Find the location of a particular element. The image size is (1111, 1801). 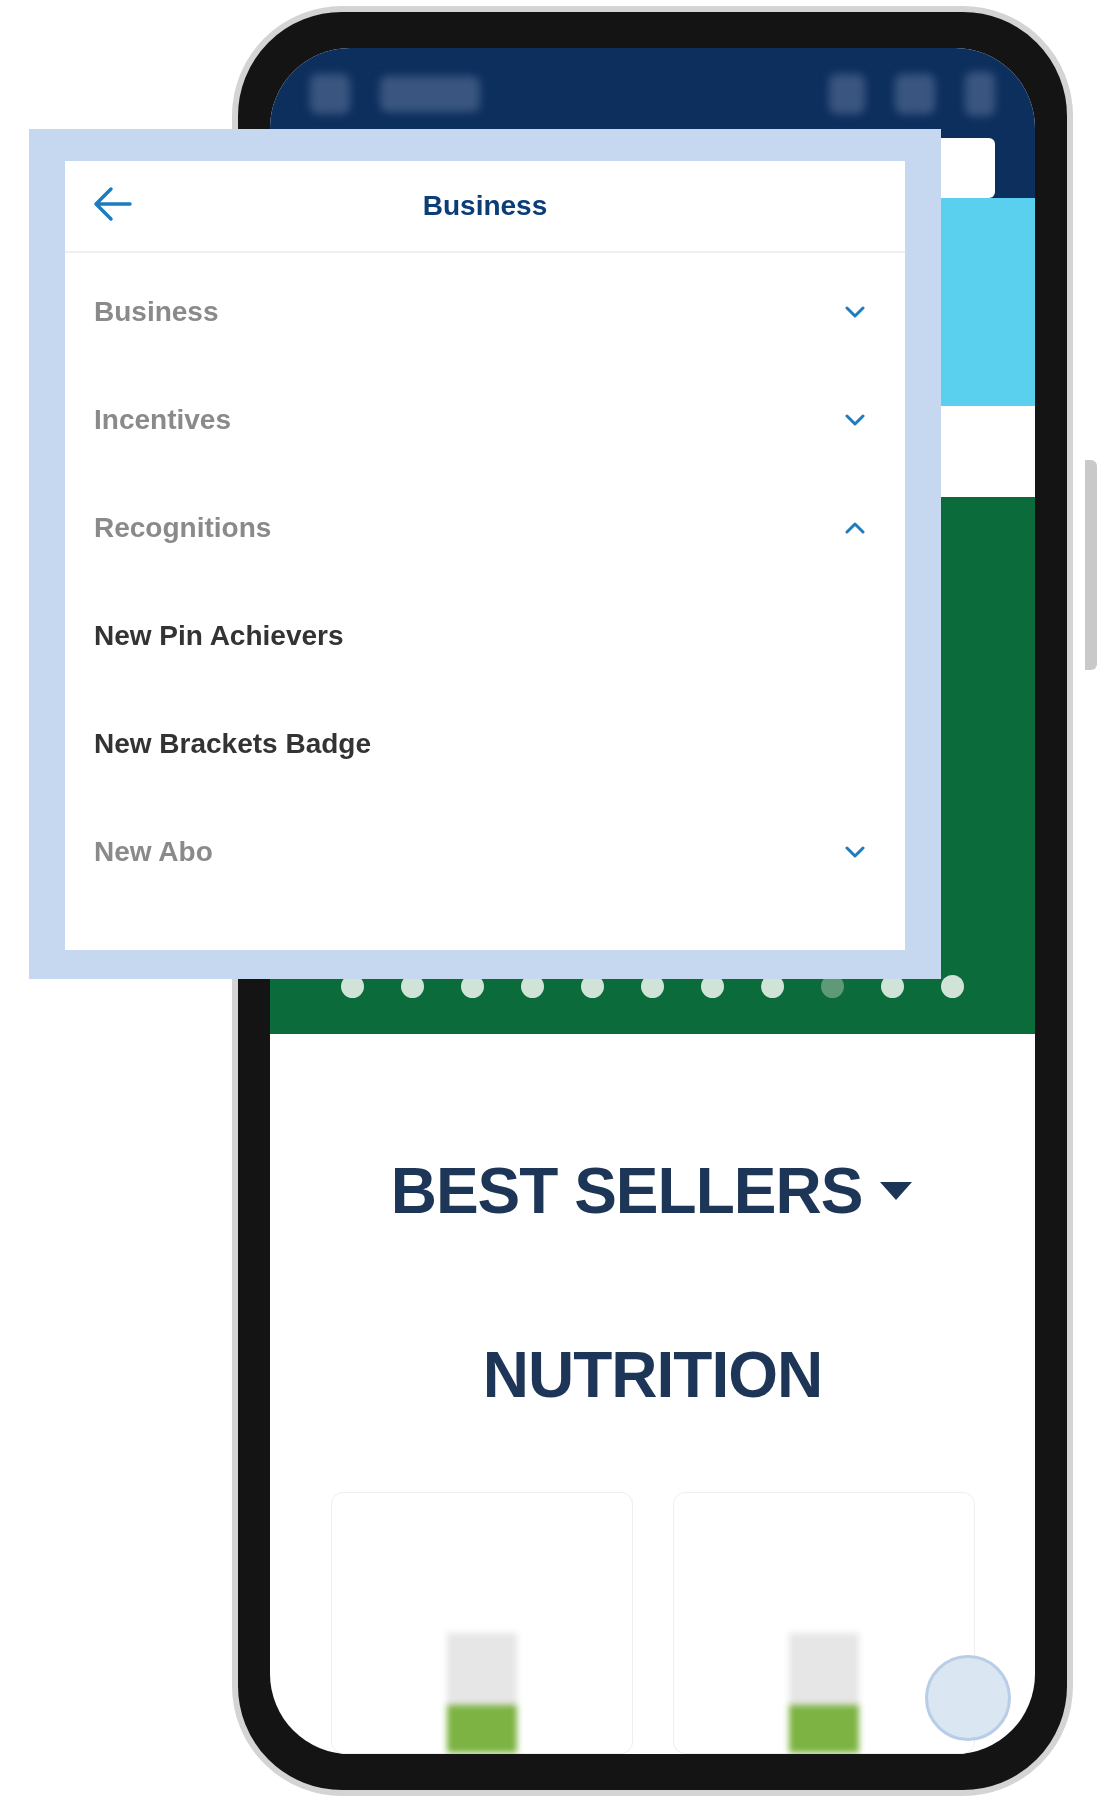

carousel-dot is located at coordinates (952, 986).